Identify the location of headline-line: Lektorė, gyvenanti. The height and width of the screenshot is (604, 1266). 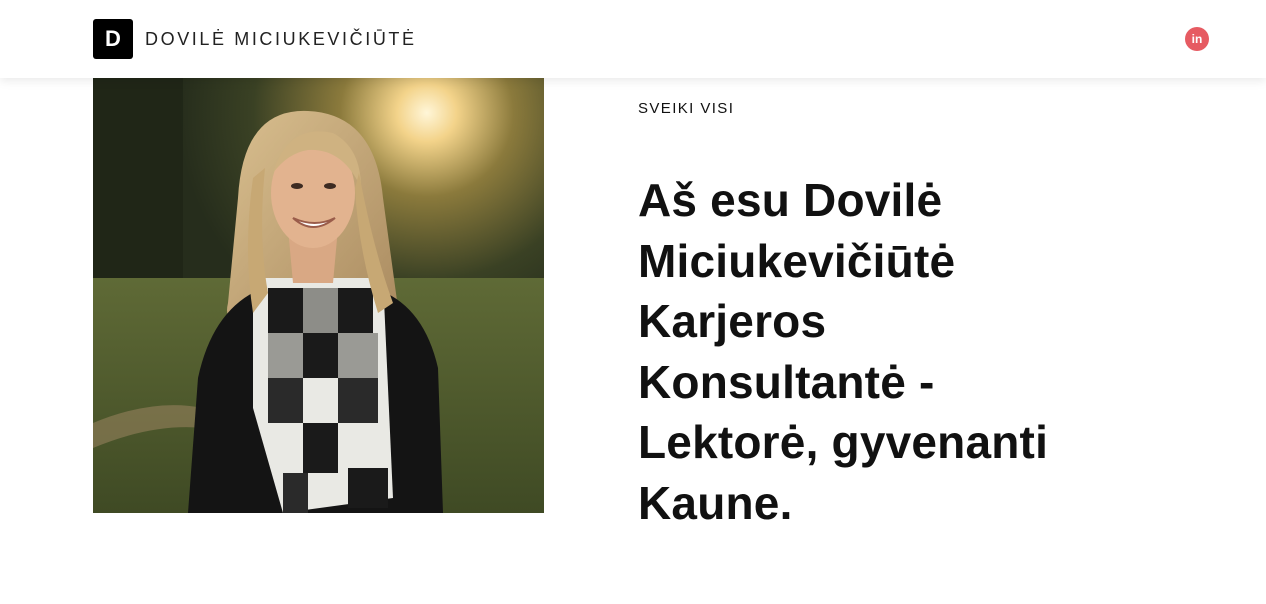
(843, 442).